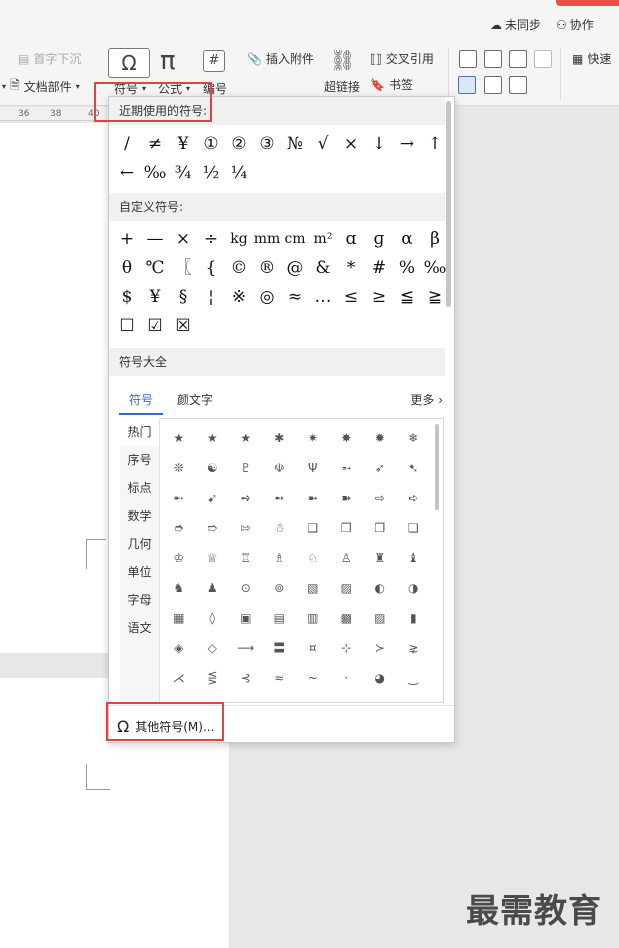 The height and width of the screenshot is (948, 619). Describe the element at coordinates (380, 558) in the screenshot. I see `symbol-cell: ♜` at that location.